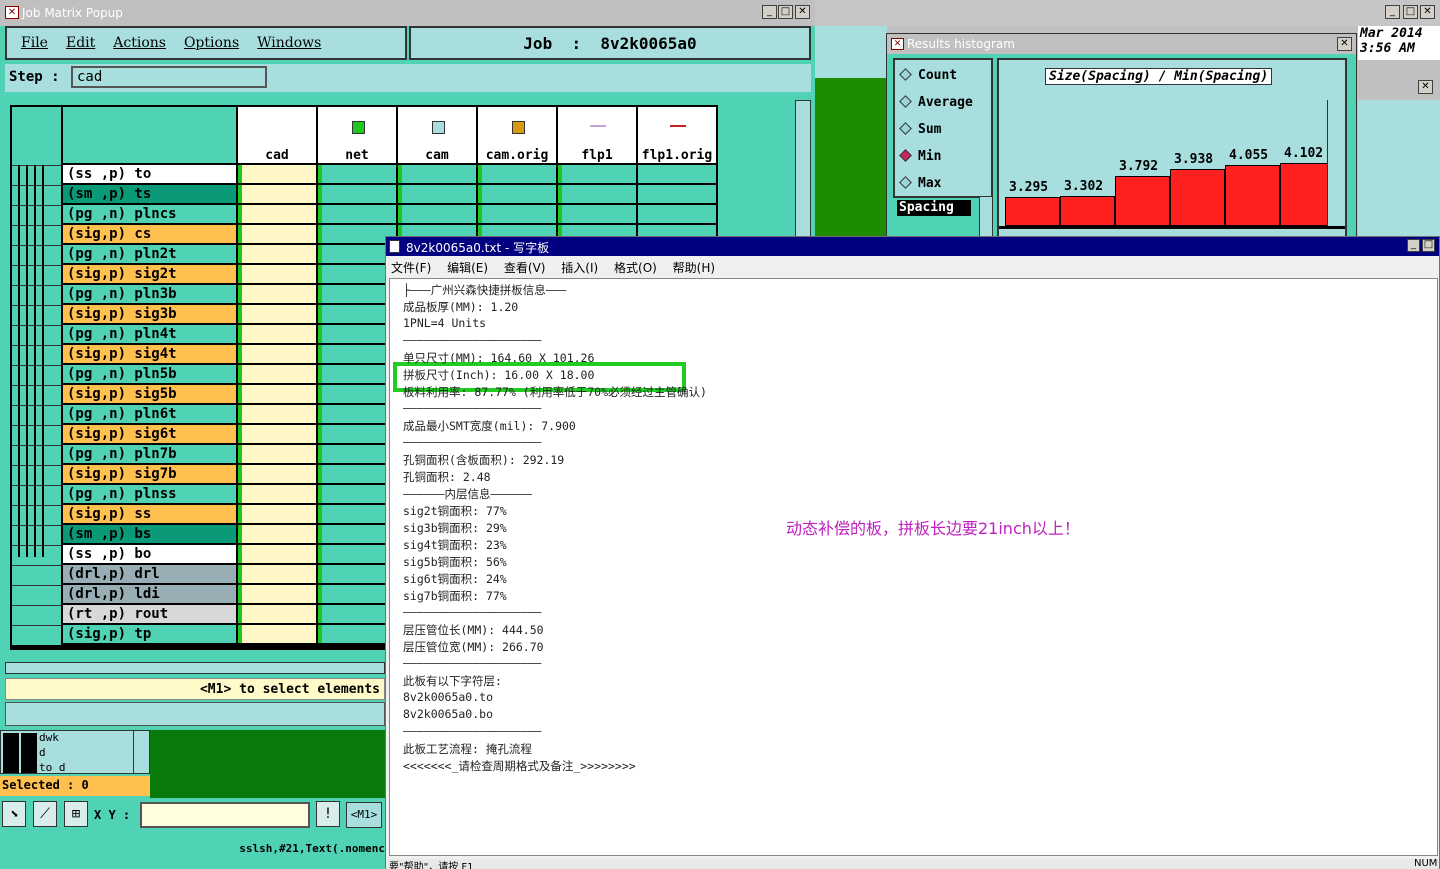  I want to click on wordpad-menu-insert: 插入(I), so click(579, 268).